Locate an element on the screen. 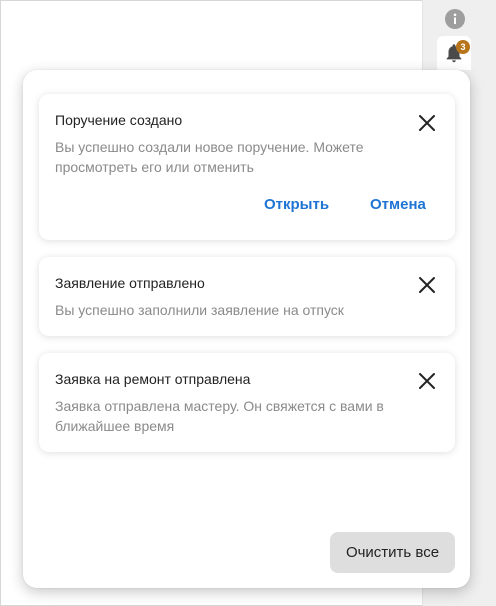 This screenshot has height=606, width=496. notification-title: Заявление отправлено is located at coordinates (130, 283).